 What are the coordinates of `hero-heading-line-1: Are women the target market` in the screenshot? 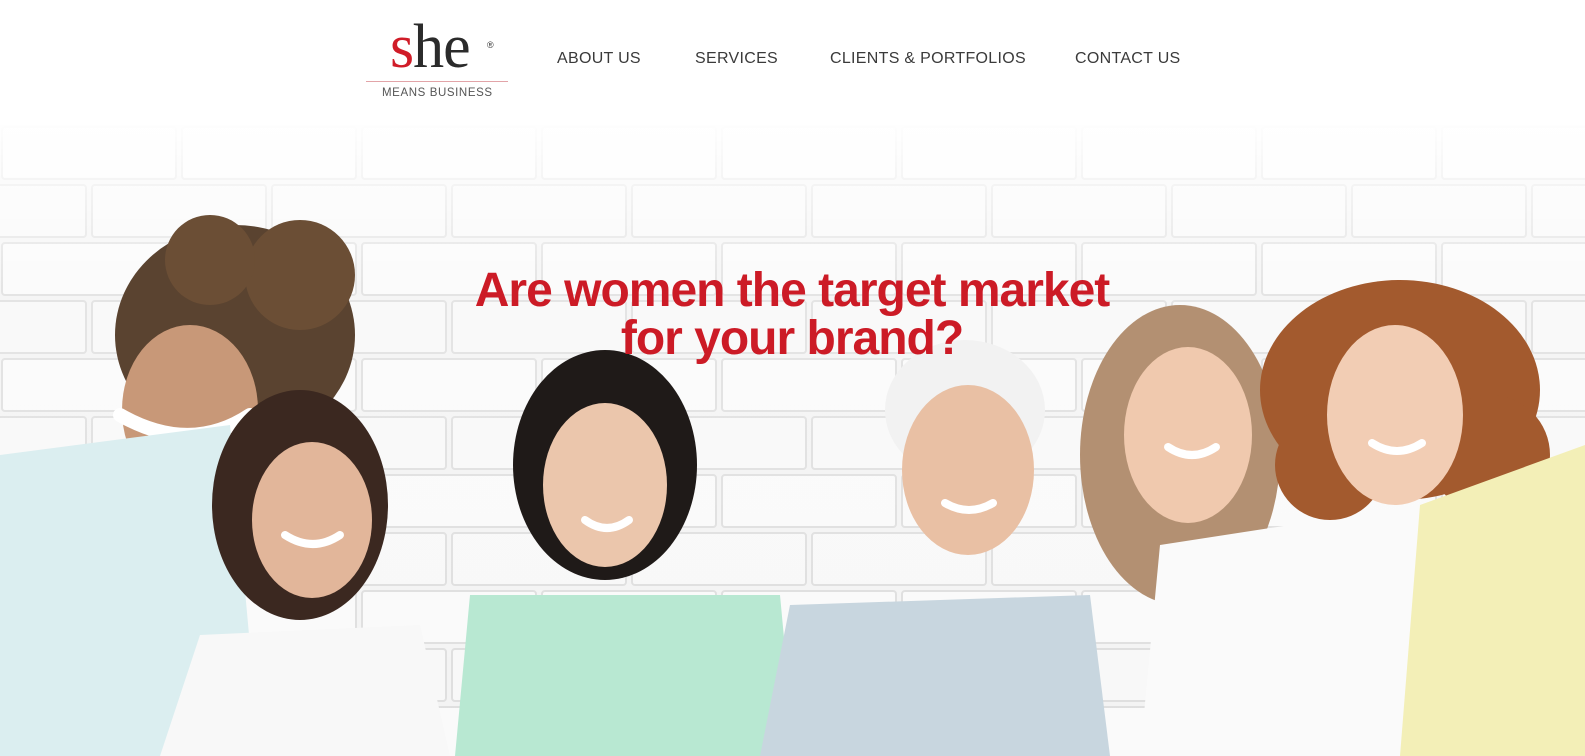 It's located at (792, 290).